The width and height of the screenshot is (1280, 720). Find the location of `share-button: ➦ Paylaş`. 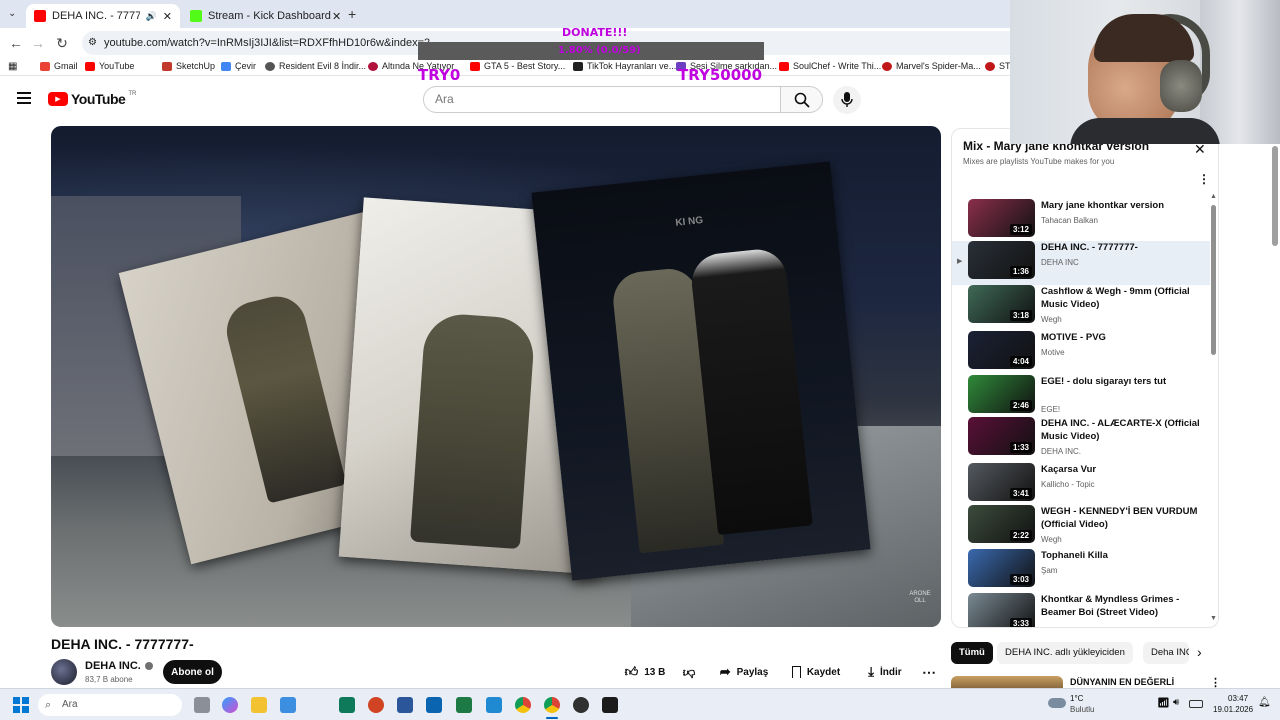

share-button: ➦ Paylaş is located at coordinates (744, 672).